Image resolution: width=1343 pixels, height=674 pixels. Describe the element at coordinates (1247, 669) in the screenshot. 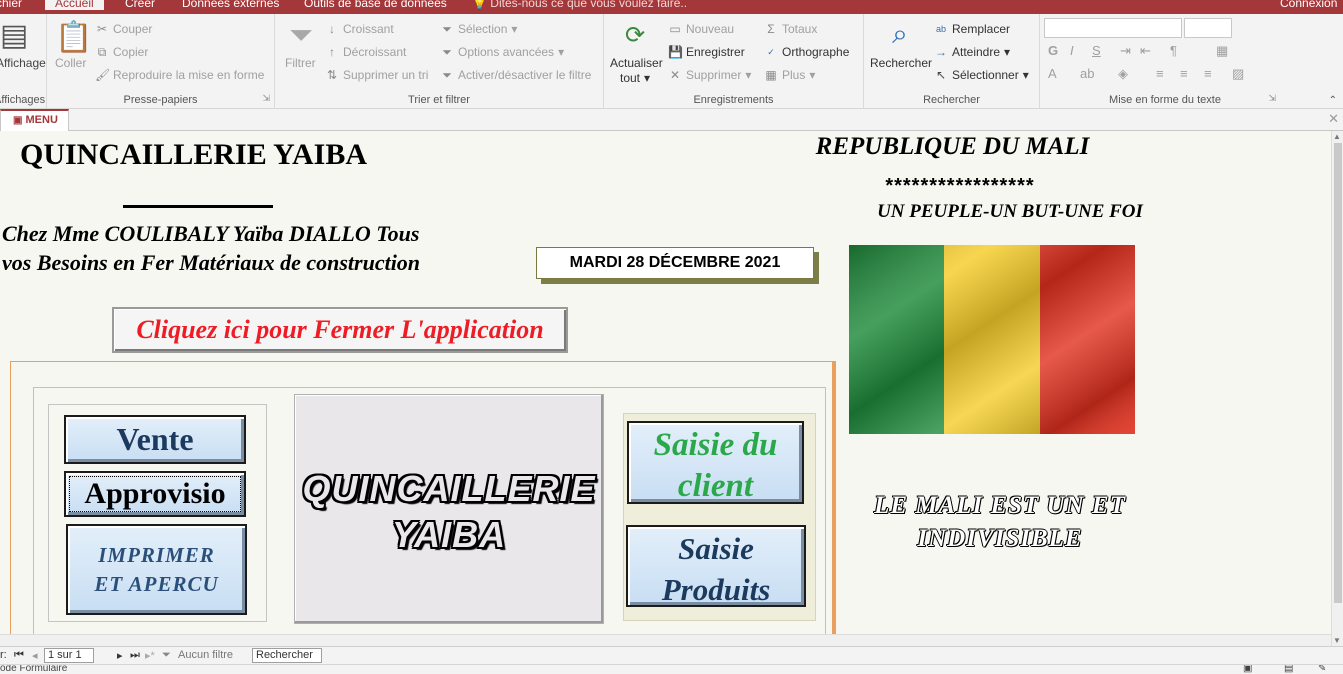

I see `form-view-icon: ▣` at that location.